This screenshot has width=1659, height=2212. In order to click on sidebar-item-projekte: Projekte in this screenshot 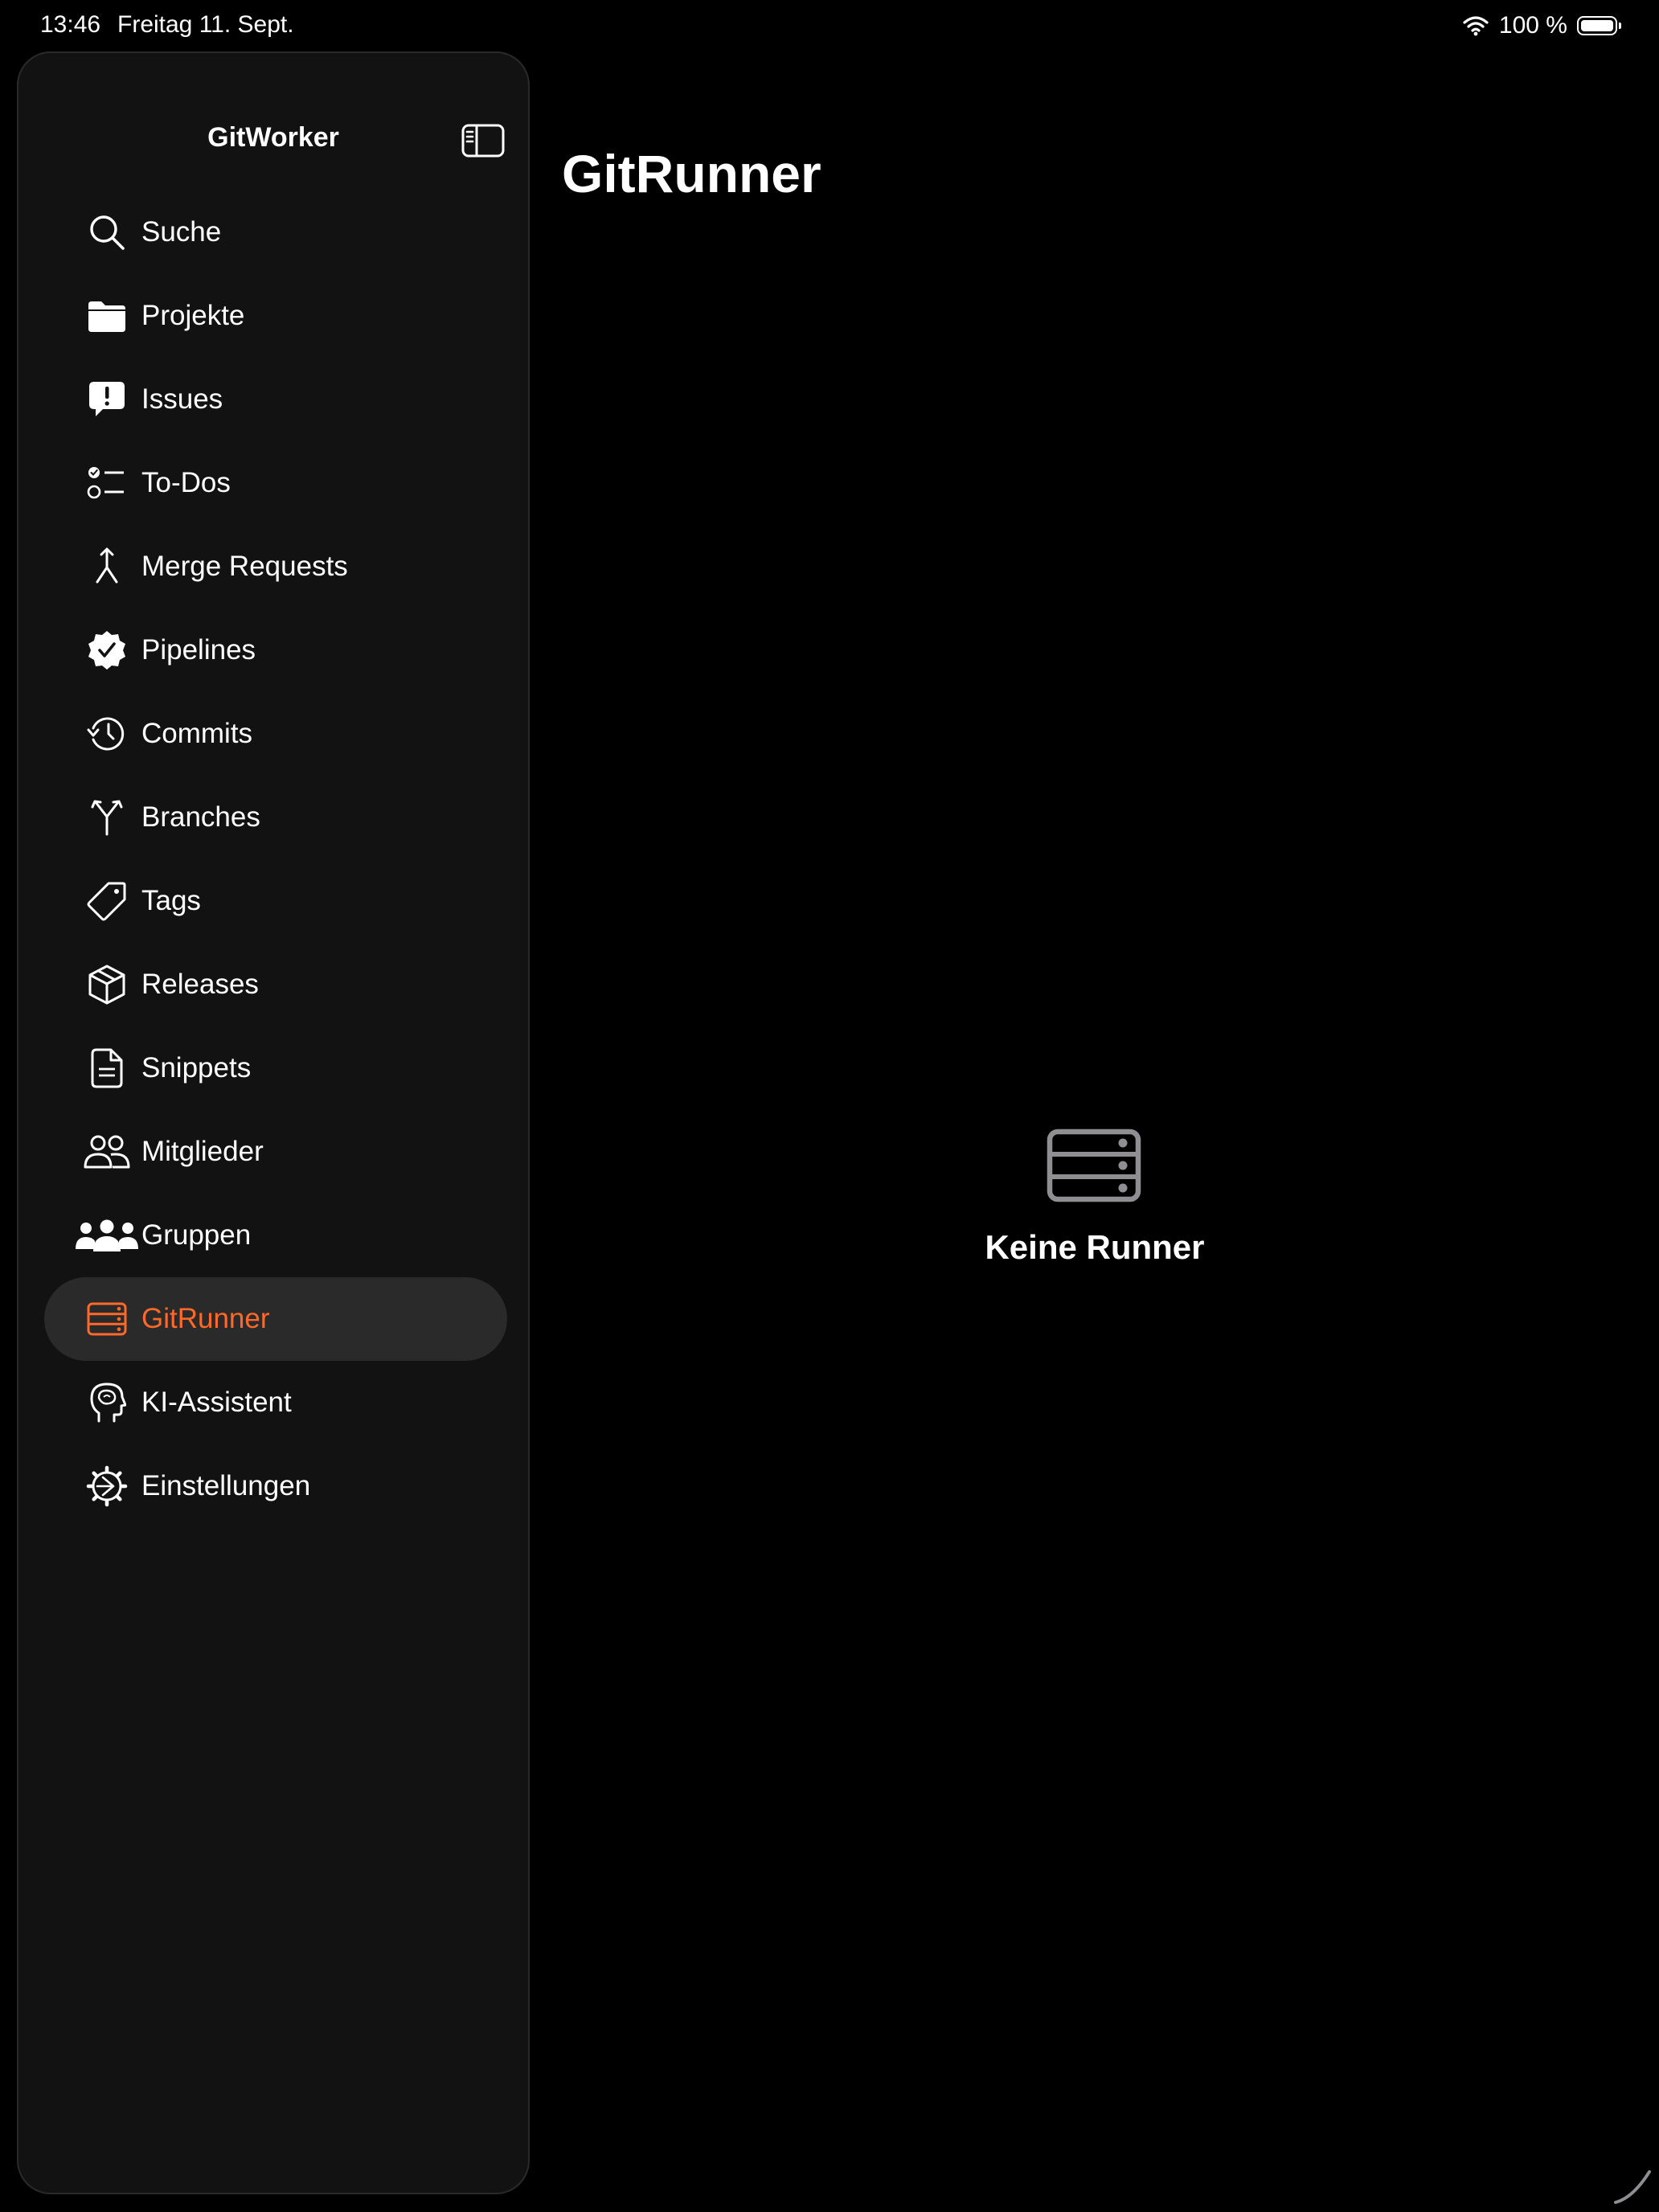, I will do `click(275, 316)`.